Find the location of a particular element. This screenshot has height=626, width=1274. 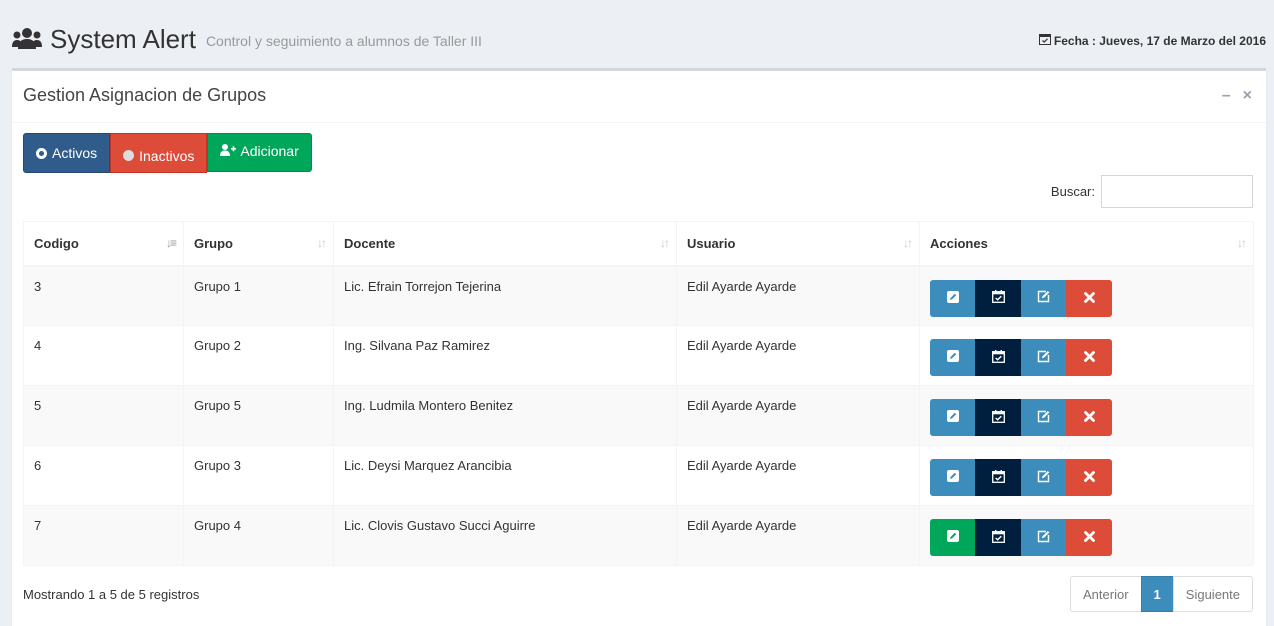

cell-docente: Lic. Efrain Torrejon Tejerina is located at coordinates (505, 295).